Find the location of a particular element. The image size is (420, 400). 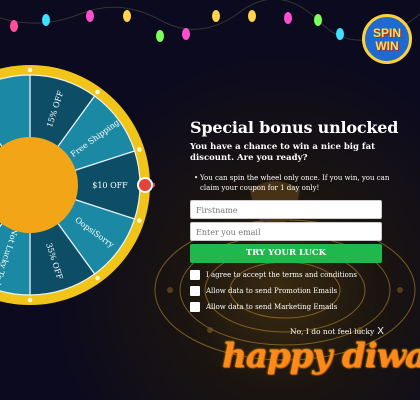

marketing-label: Allow data to send Marketing Emails is located at coordinates (272, 307).